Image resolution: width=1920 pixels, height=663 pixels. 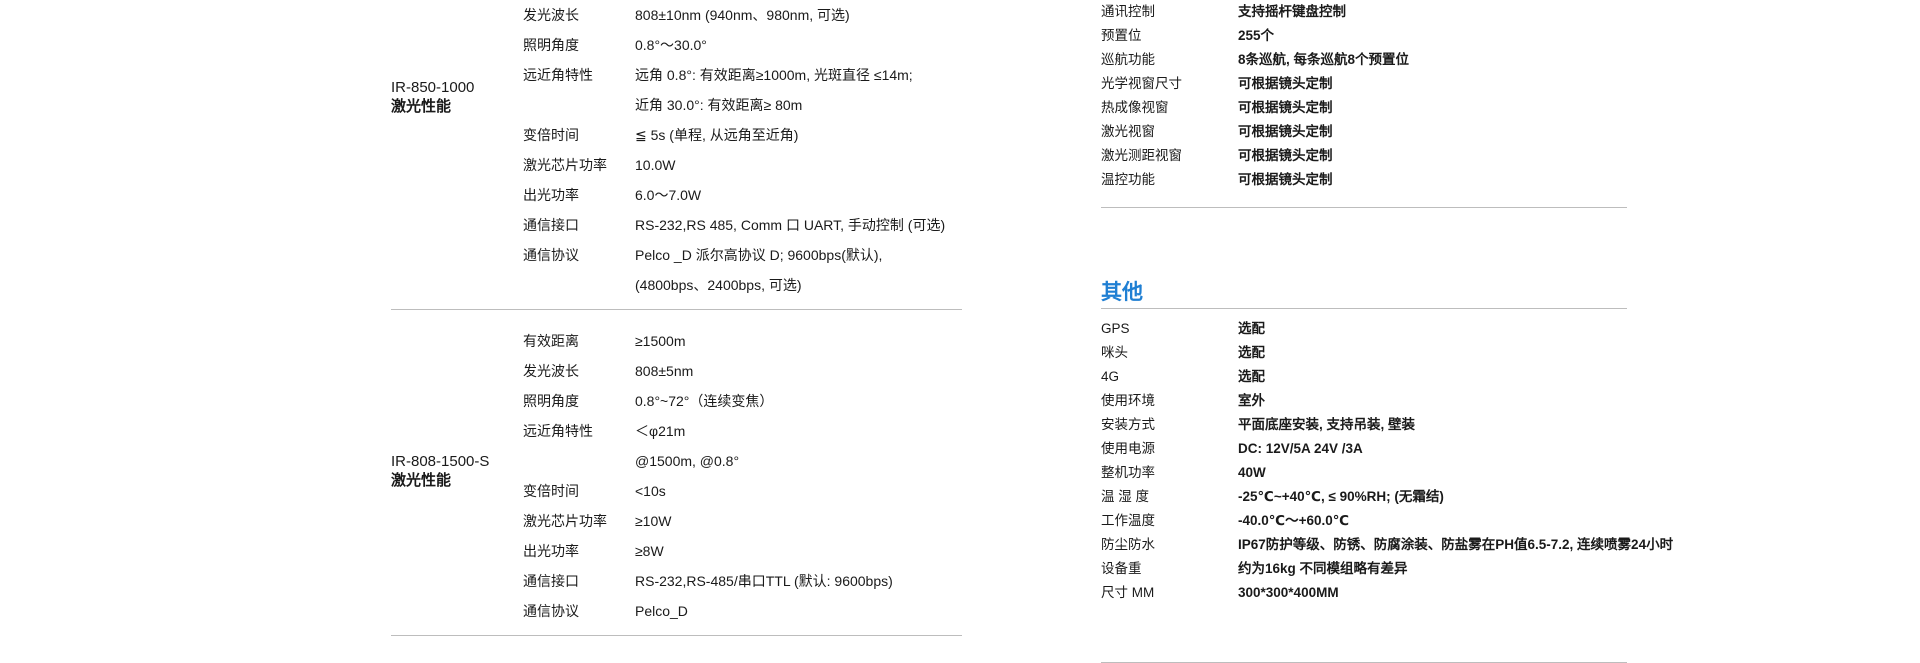 What do you see at coordinates (1128, 131) in the screenshot?
I see `spec-label: 激光视窗` at bounding box center [1128, 131].